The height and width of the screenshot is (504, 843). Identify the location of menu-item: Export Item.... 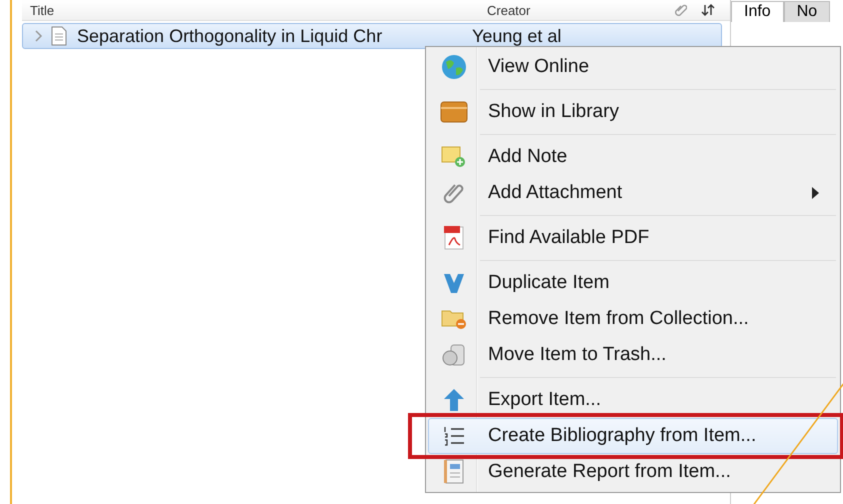
(633, 400).